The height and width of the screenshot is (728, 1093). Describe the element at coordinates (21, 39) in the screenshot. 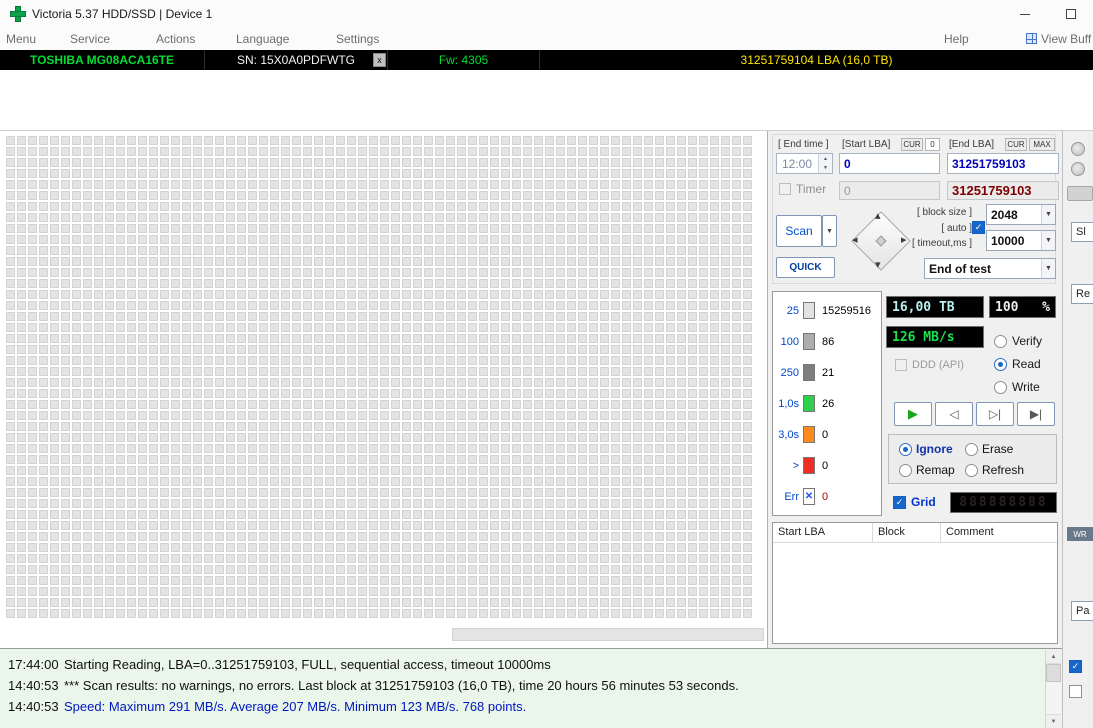

I see `menu-item-menu: Menu` at that location.